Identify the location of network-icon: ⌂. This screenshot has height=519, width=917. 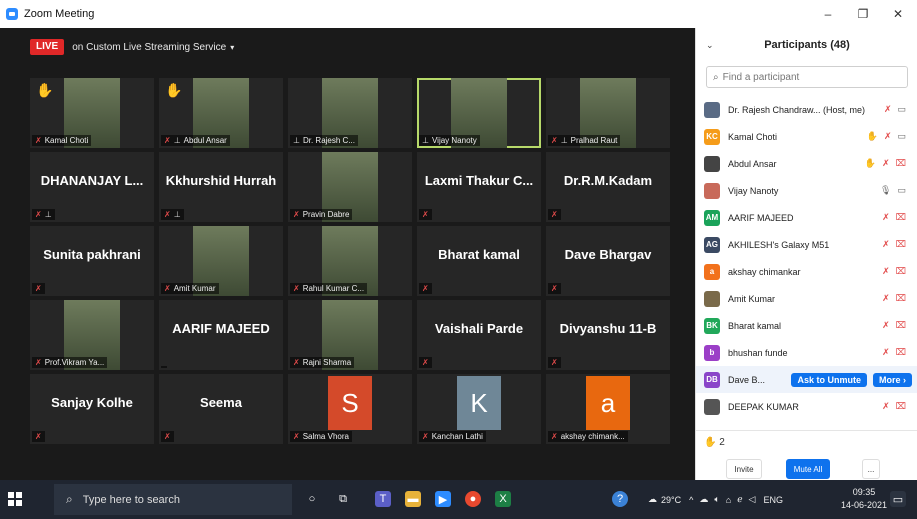
(728, 500).